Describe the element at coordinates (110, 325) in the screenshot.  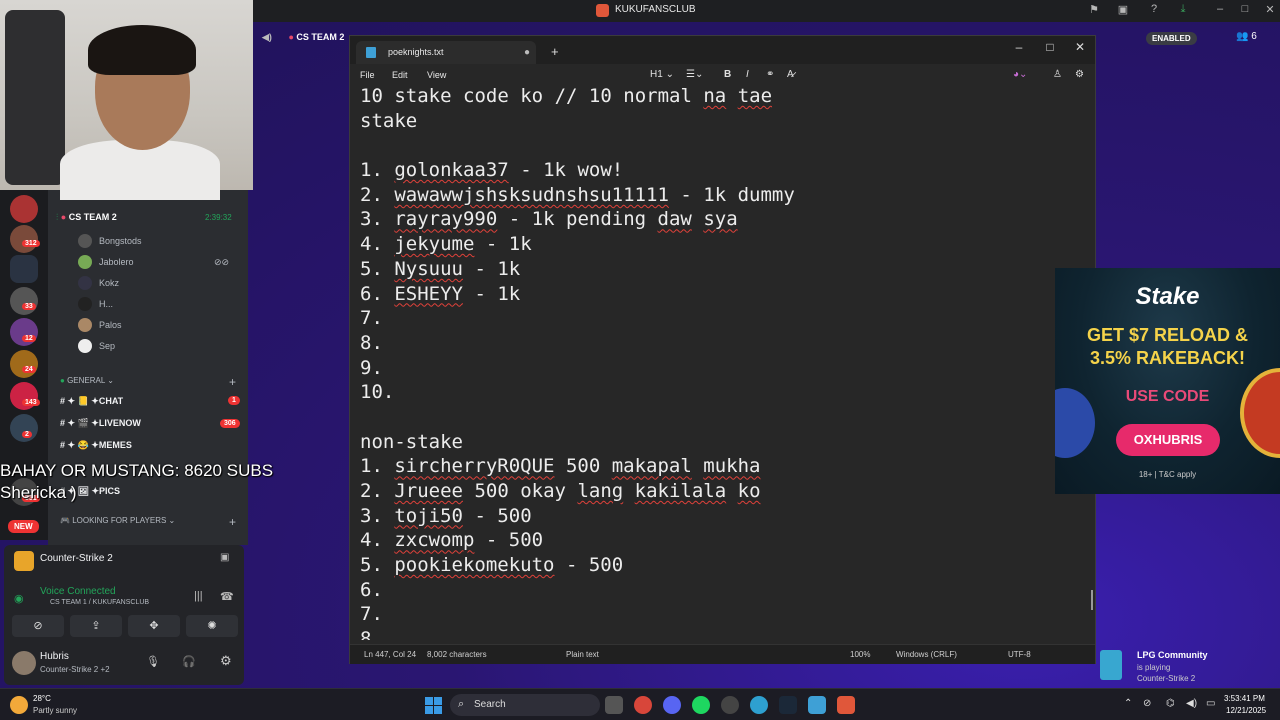
I see `voice-member: Palos` at that location.